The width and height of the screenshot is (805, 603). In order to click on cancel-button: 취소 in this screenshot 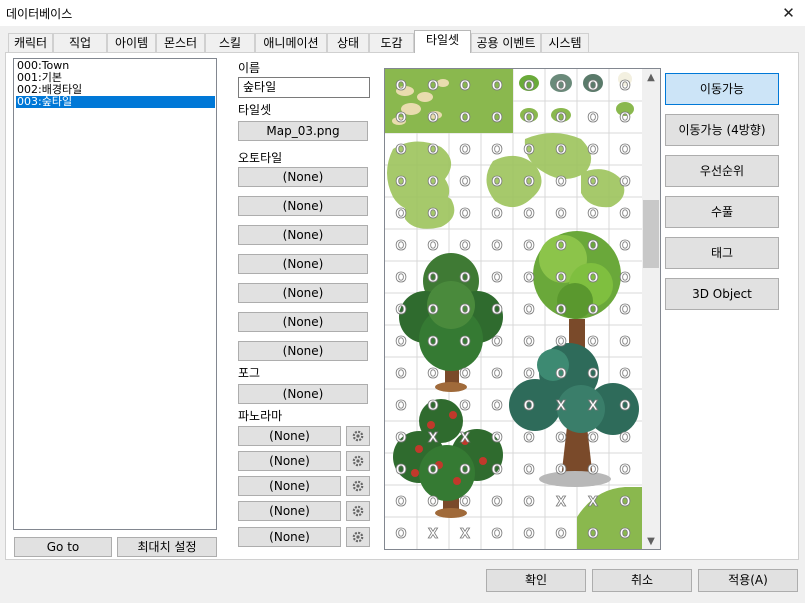, I will do `click(642, 580)`.